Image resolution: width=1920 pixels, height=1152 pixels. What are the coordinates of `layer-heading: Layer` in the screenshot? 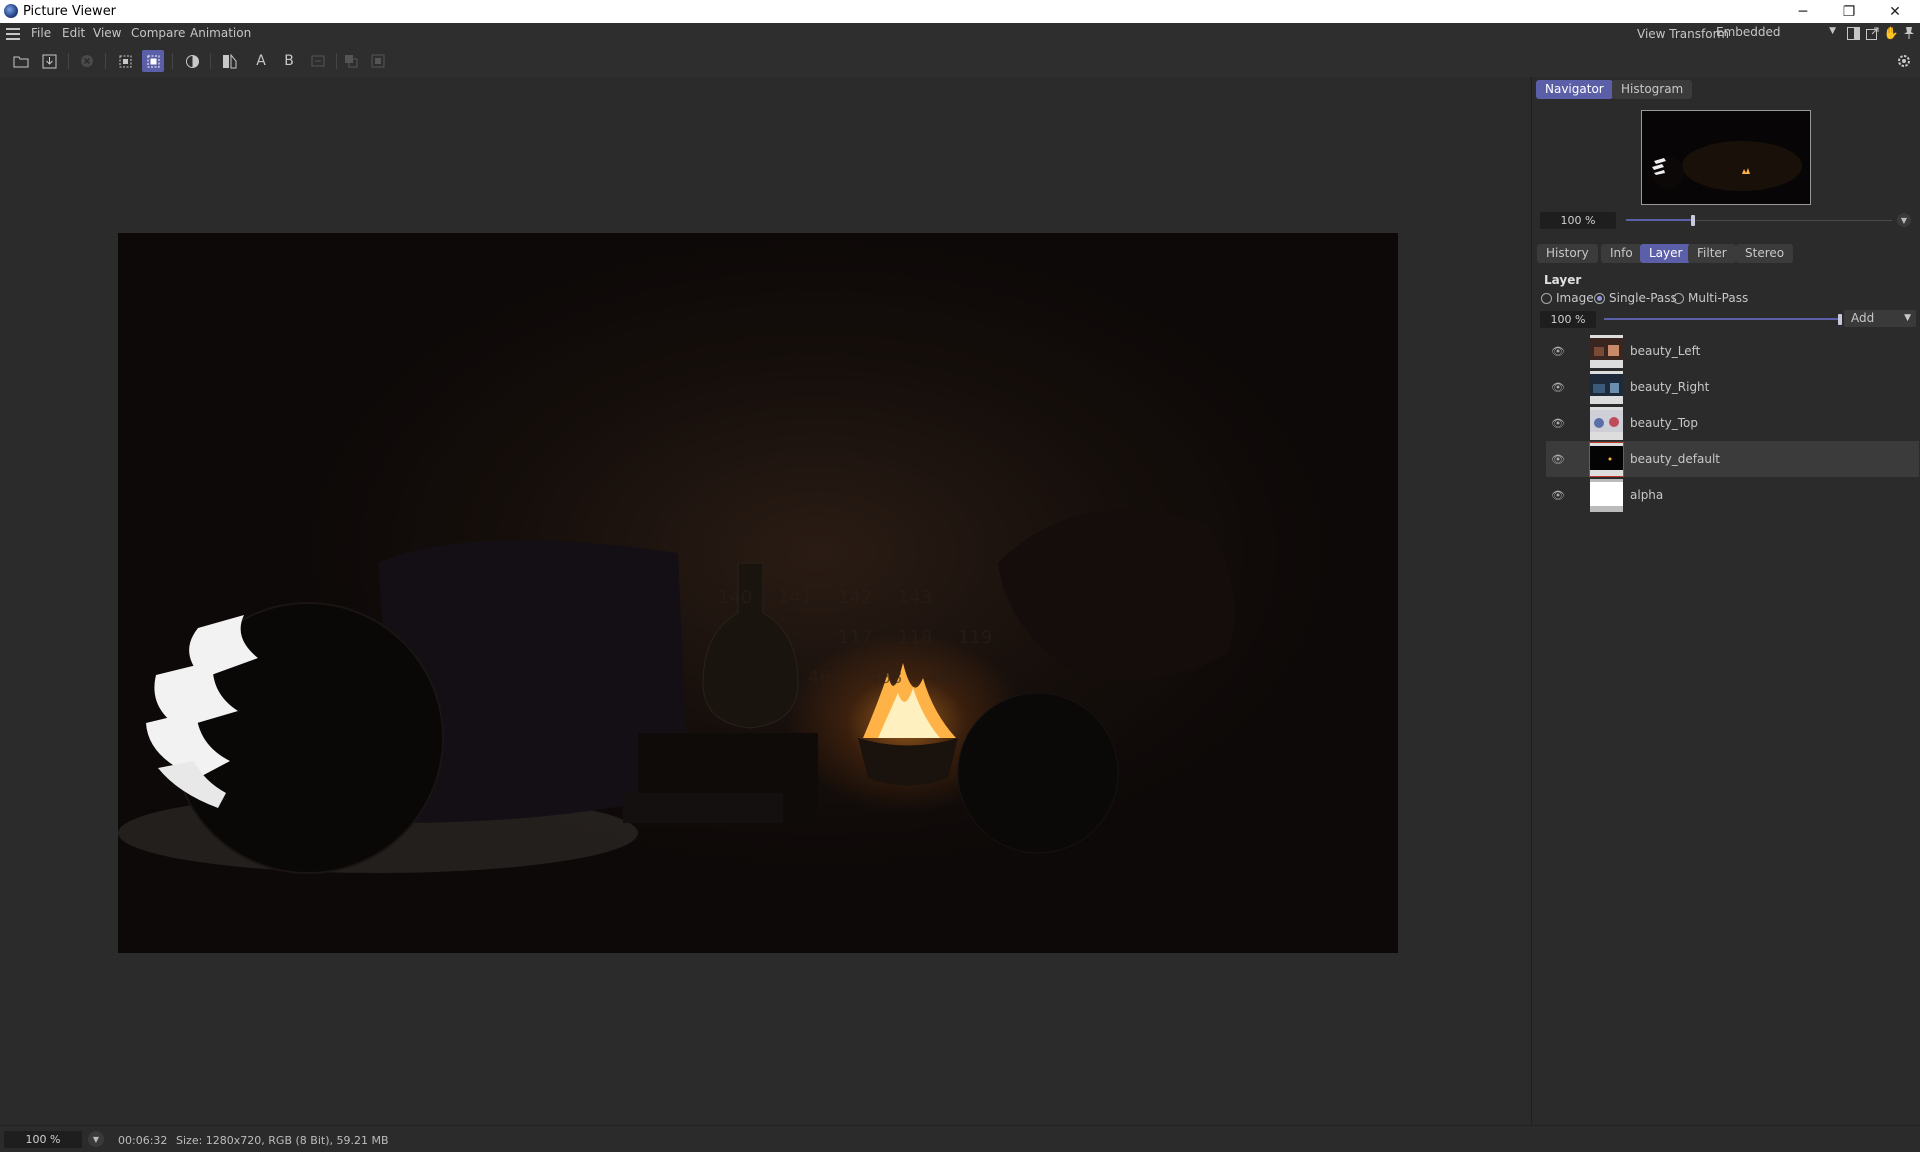 It's located at (1563, 280).